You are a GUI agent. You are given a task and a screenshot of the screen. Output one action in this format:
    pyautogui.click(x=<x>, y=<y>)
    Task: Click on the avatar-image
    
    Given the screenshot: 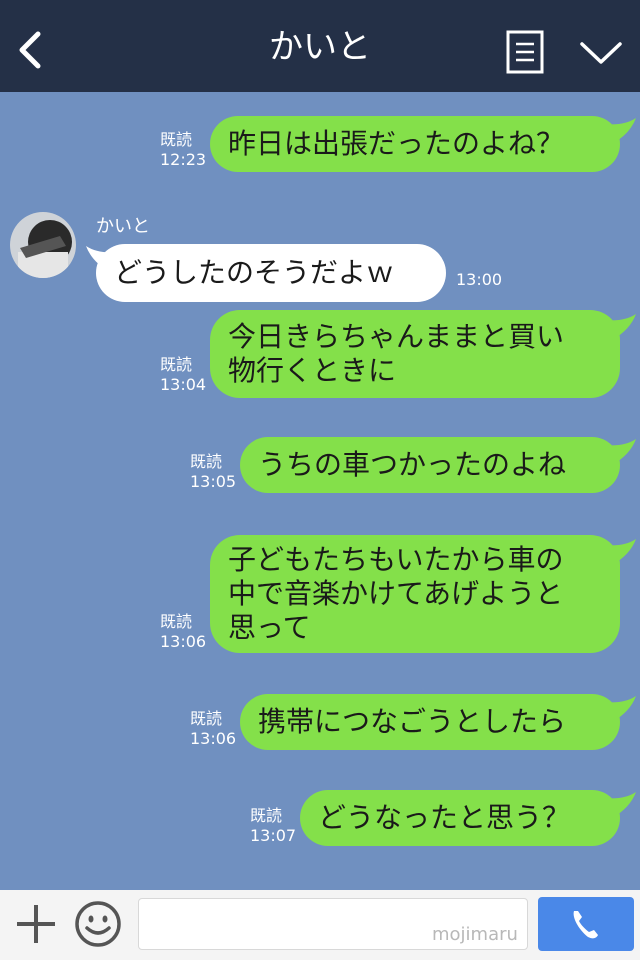 What is the action you would take?
    pyautogui.click(x=43, y=245)
    